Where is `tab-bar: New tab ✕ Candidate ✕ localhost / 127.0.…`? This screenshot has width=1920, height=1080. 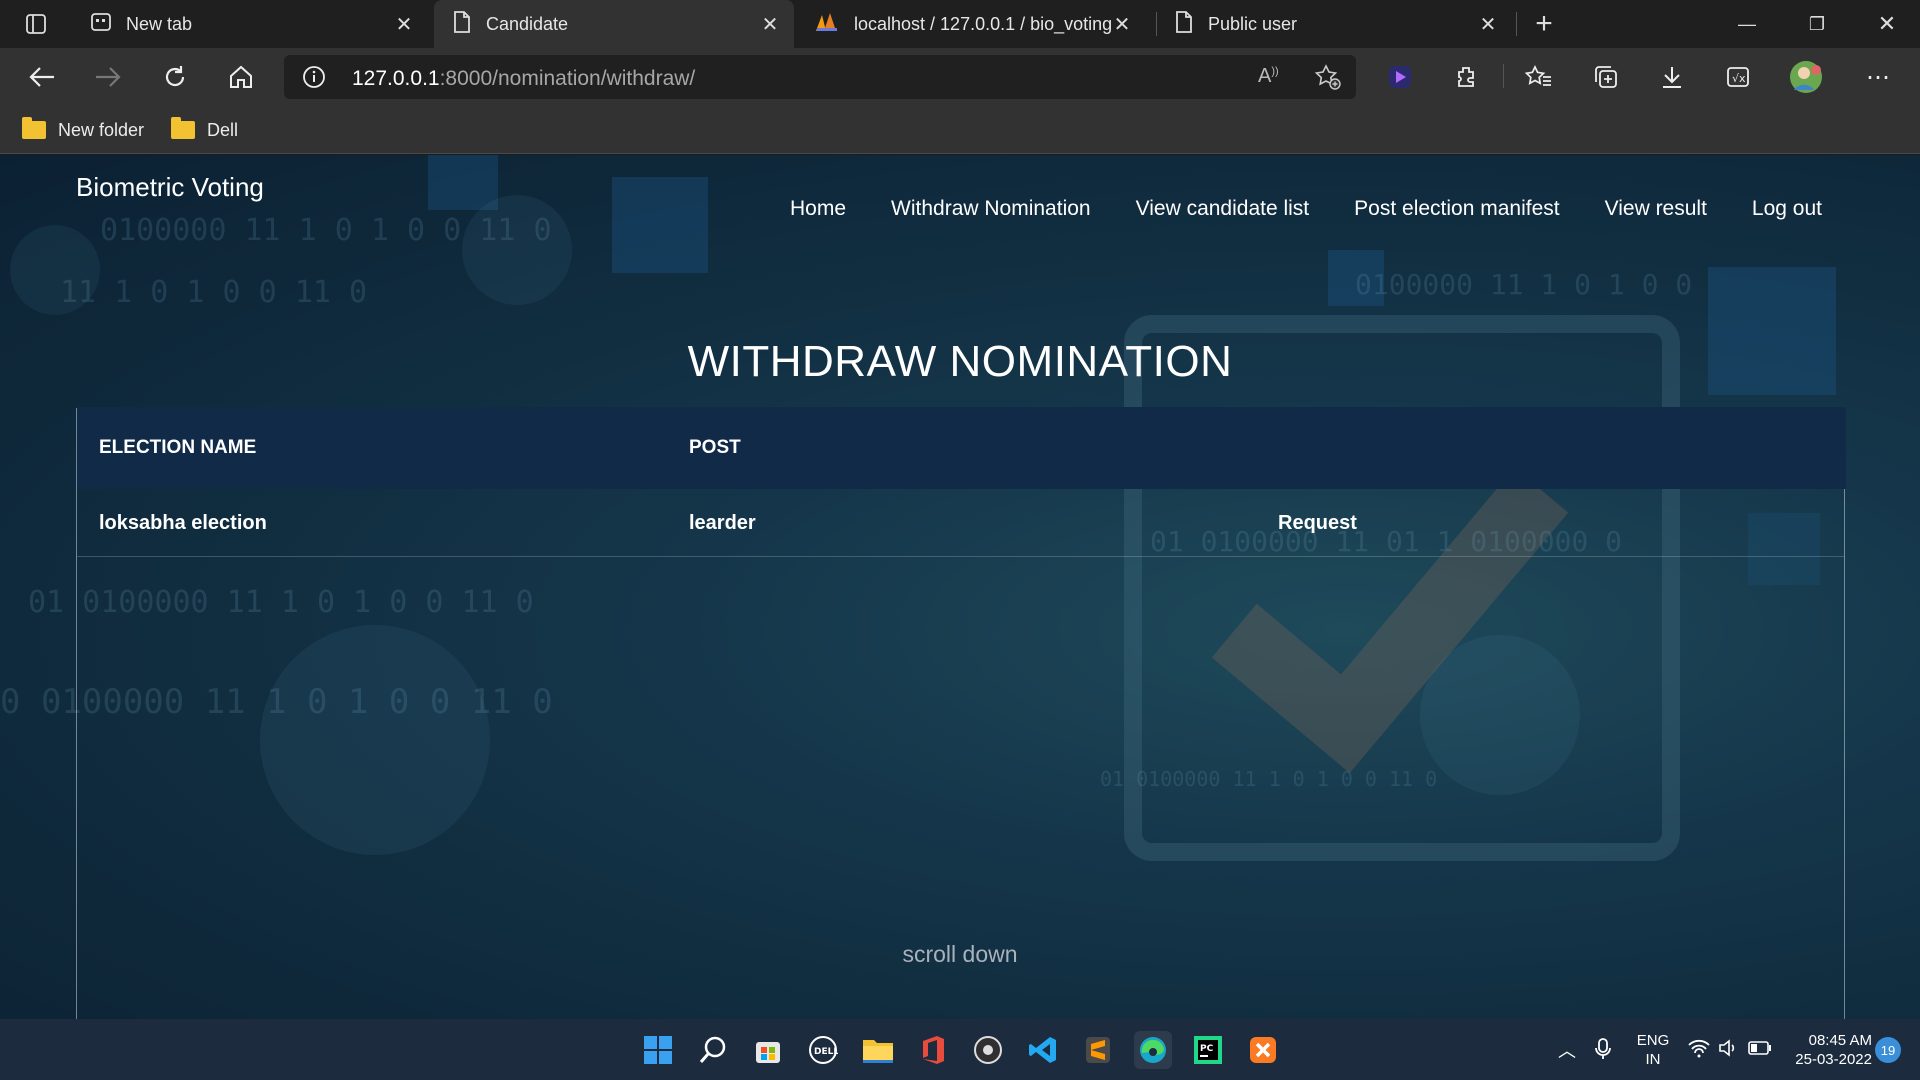 tab-bar: New tab ✕ Candidate ✕ localhost / 127.0.… is located at coordinates (960, 24).